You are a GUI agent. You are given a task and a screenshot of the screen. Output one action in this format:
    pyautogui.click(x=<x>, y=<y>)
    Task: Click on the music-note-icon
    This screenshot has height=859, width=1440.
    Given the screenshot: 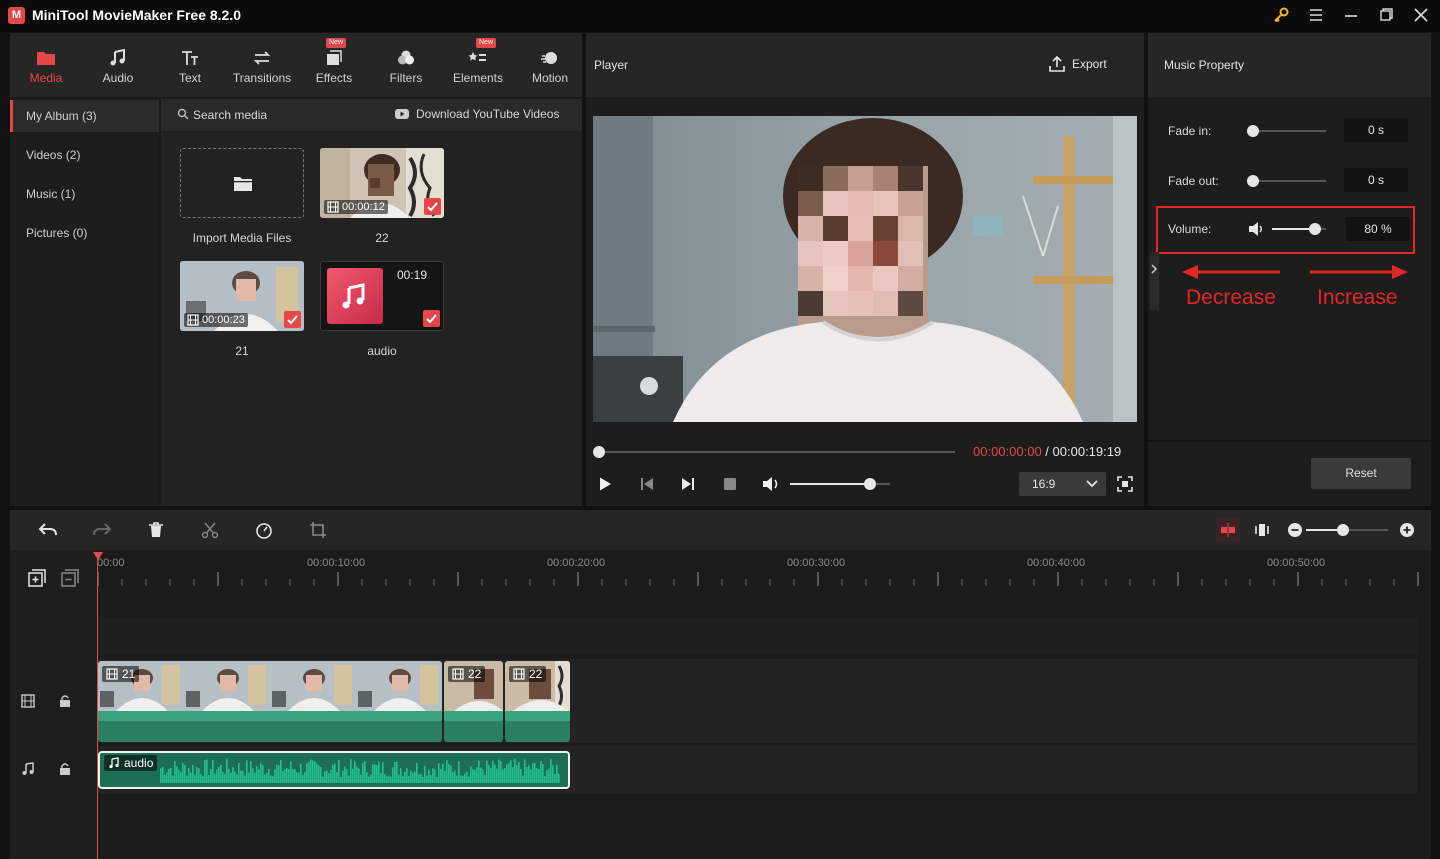 What is the action you would take?
    pyautogui.click(x=118, y=58)
    